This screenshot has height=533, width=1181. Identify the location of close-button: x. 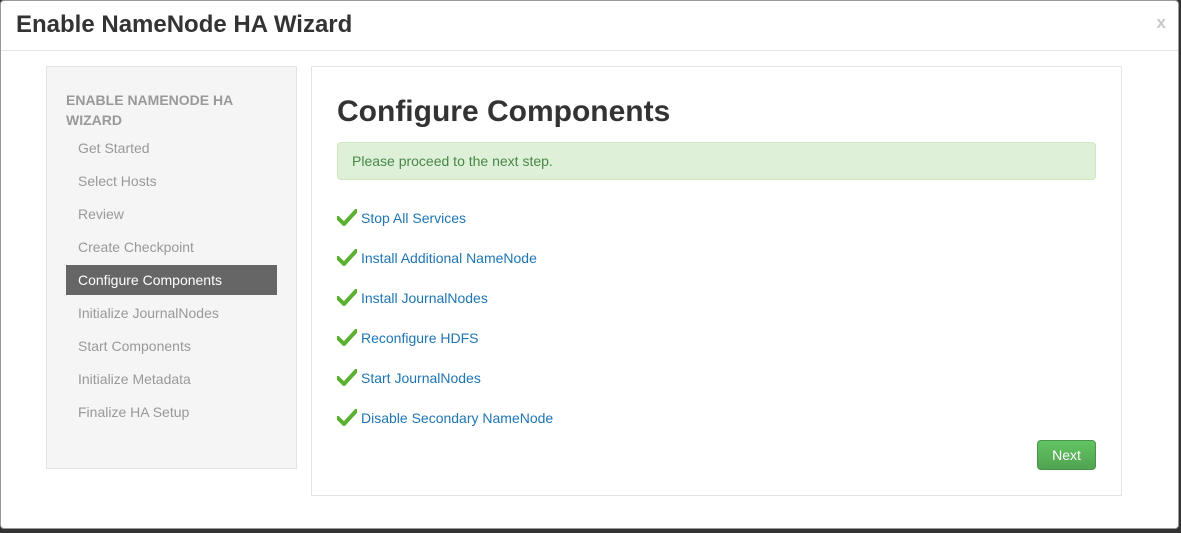
(1161, 23).